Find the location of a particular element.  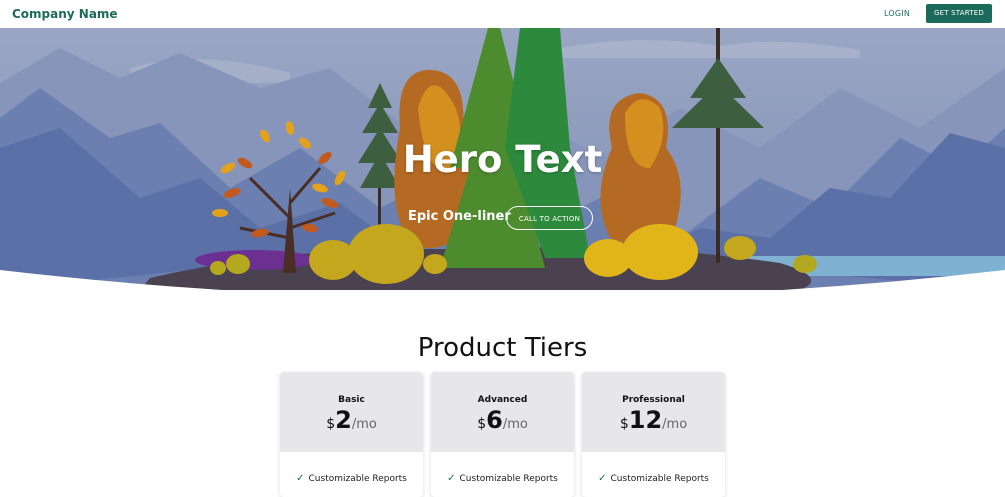

navbar: Company Name LOGIN GET STARTED is located at coordinates (502, 14).